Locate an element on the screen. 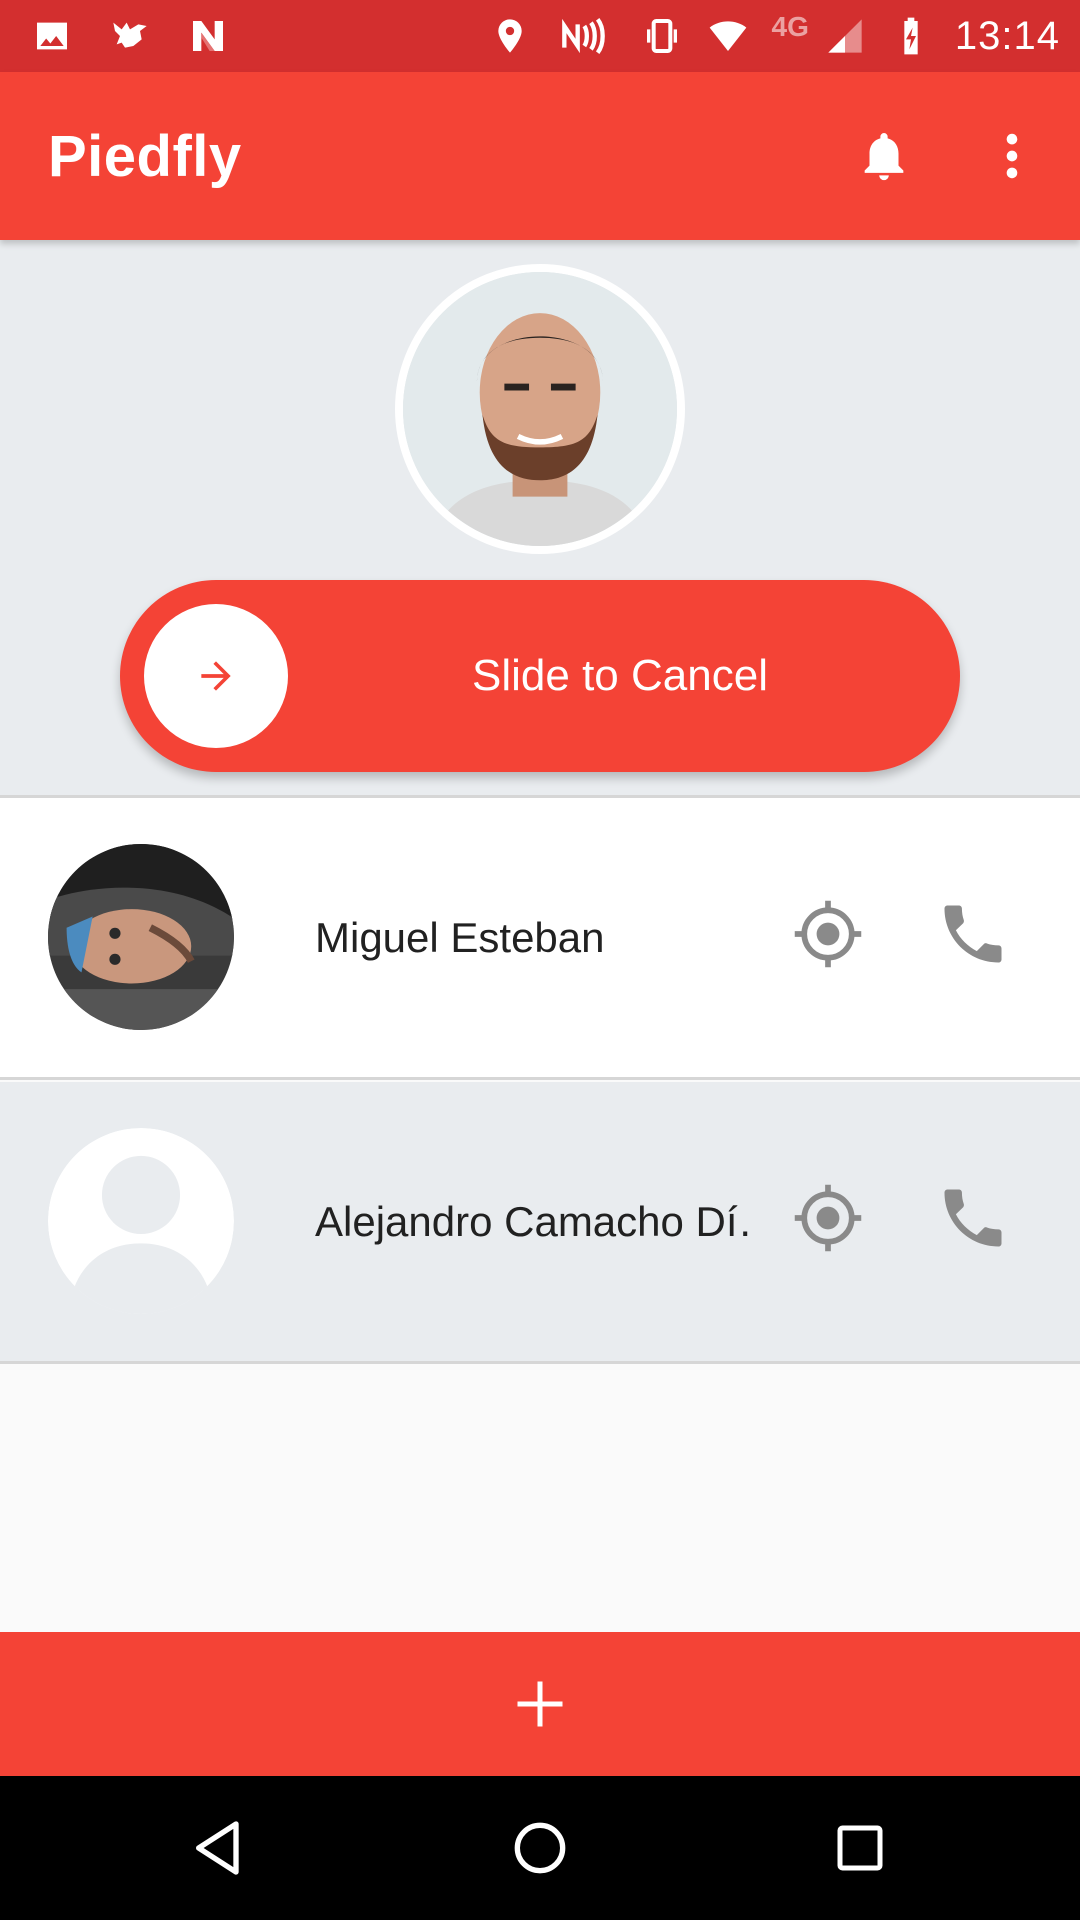 The width and height of the screenshot is (1080, 1920). slider-handle is located at coordinates (216, 676).